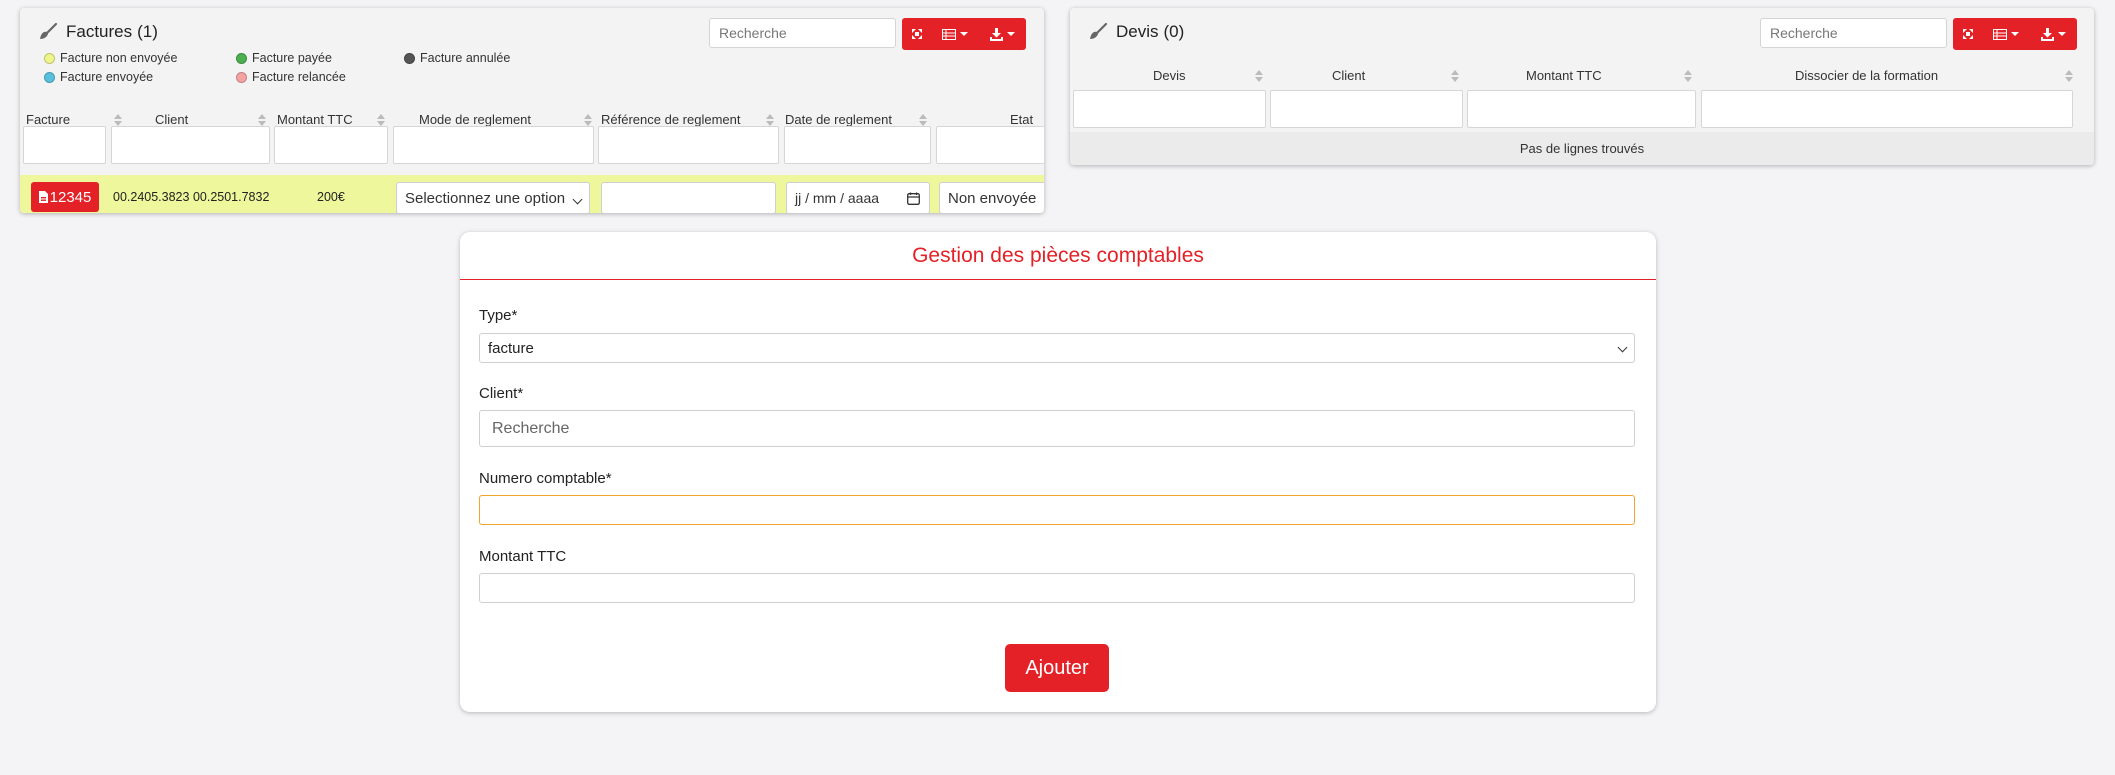 This screenshot has height=775, width=2115. I want to click on factures-header: Factures (1), so click(98, 32).